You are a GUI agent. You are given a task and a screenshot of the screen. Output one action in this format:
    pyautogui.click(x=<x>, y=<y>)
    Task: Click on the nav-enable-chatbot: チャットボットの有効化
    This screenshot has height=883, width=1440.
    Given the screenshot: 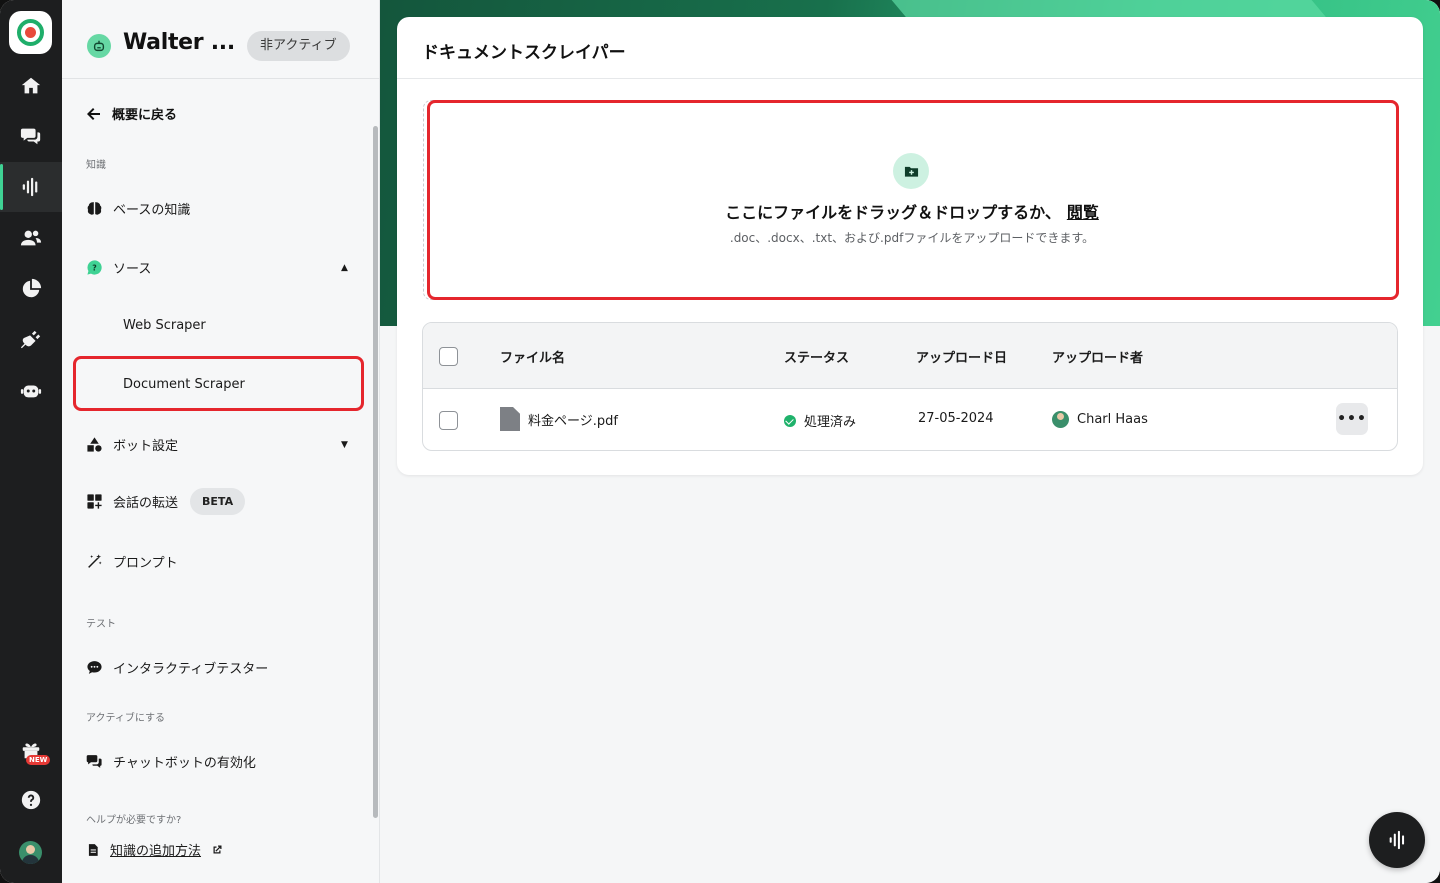 What is the action you would take?
    pyautogui.click(x=171, y=761)
    